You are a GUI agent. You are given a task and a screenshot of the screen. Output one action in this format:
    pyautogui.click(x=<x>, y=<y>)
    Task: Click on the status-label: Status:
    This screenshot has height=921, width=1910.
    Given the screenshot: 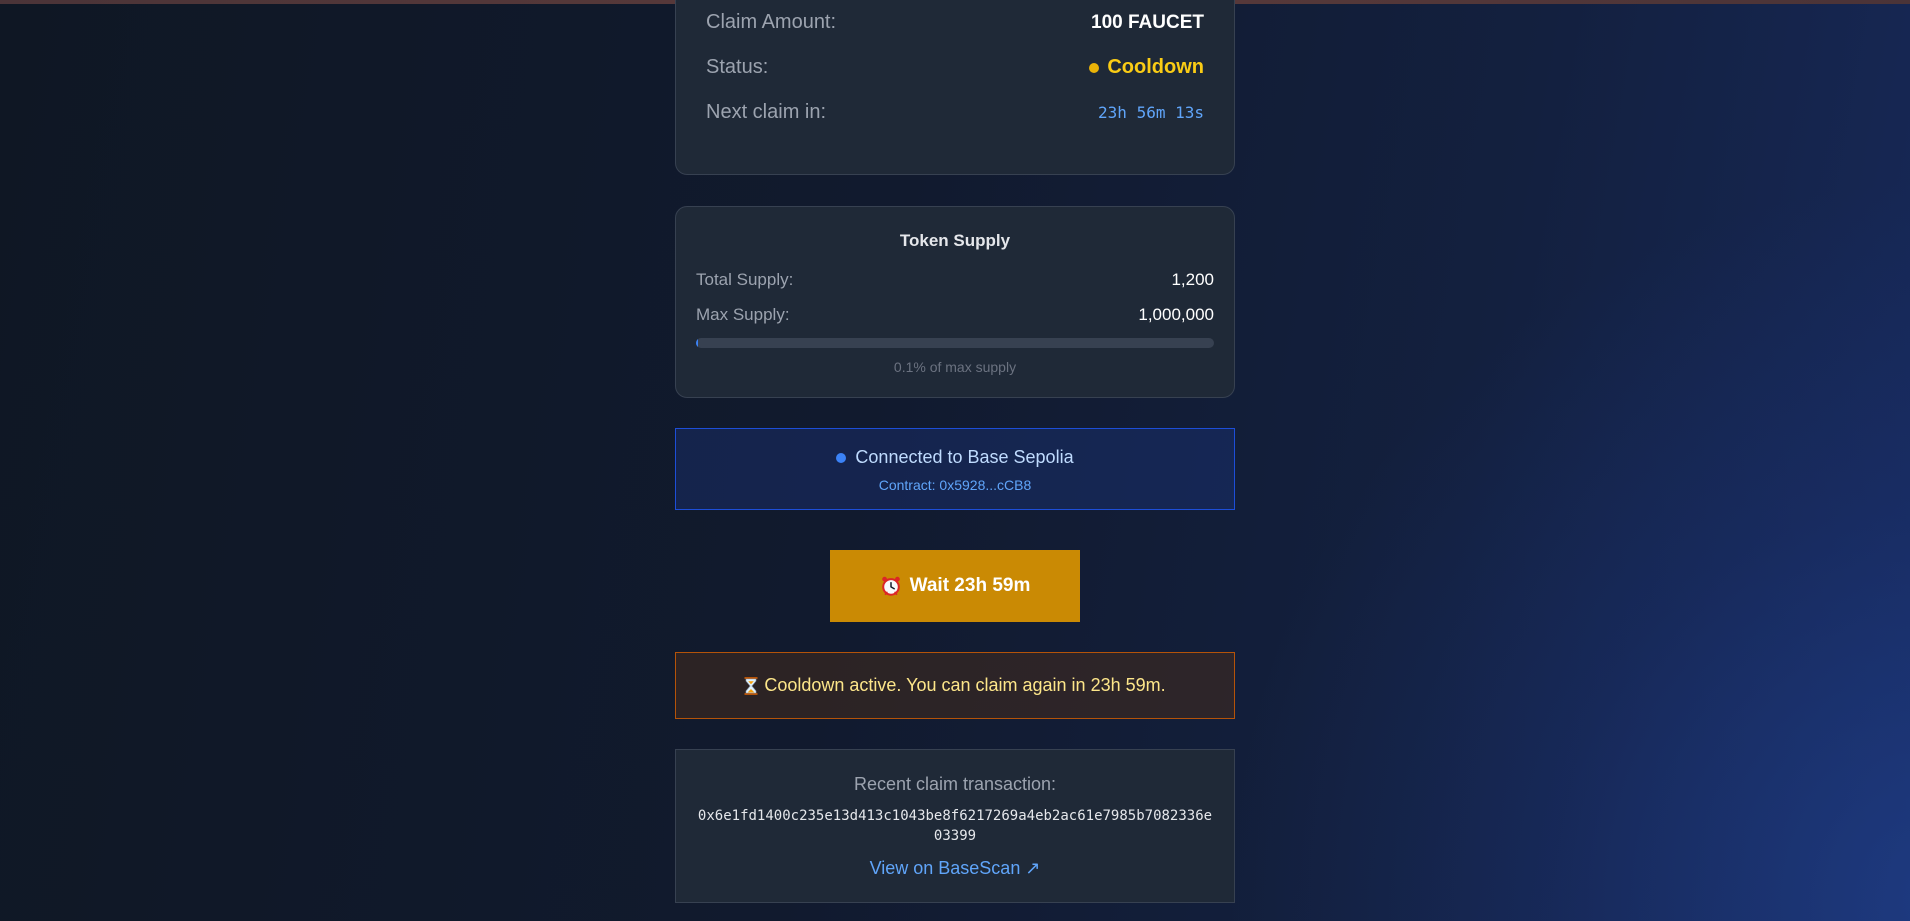 What is the action you would take?
    pyautogui.click(x=737, y=67)
    